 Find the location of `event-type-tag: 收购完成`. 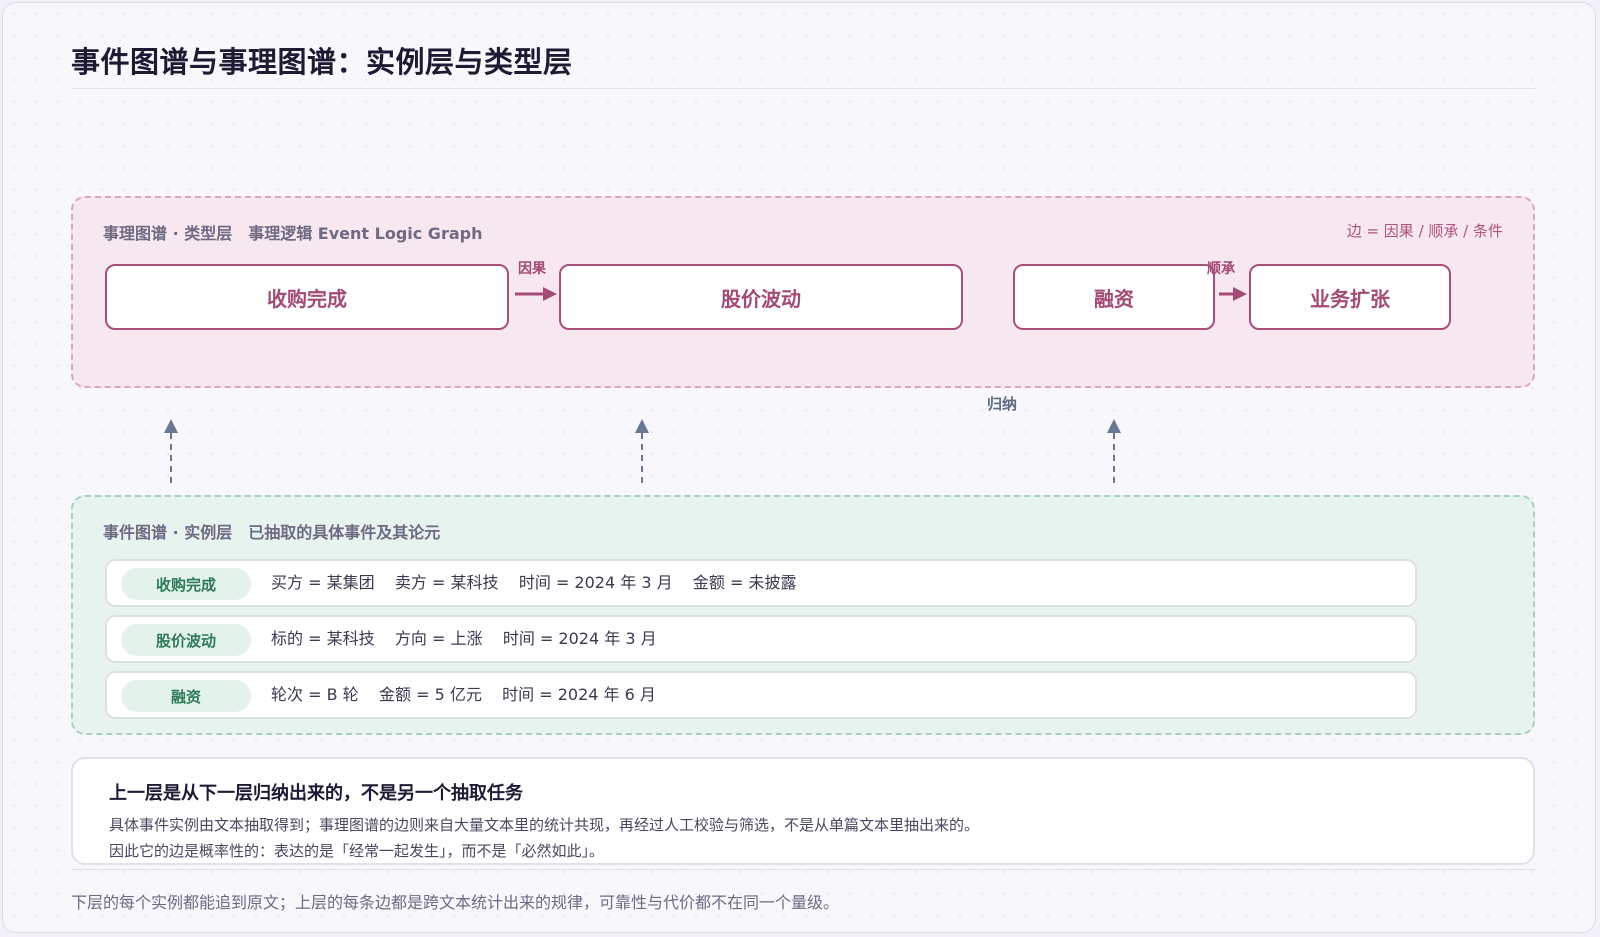

event-type-tag: 收购完成 is located at coordinates (186, 584).